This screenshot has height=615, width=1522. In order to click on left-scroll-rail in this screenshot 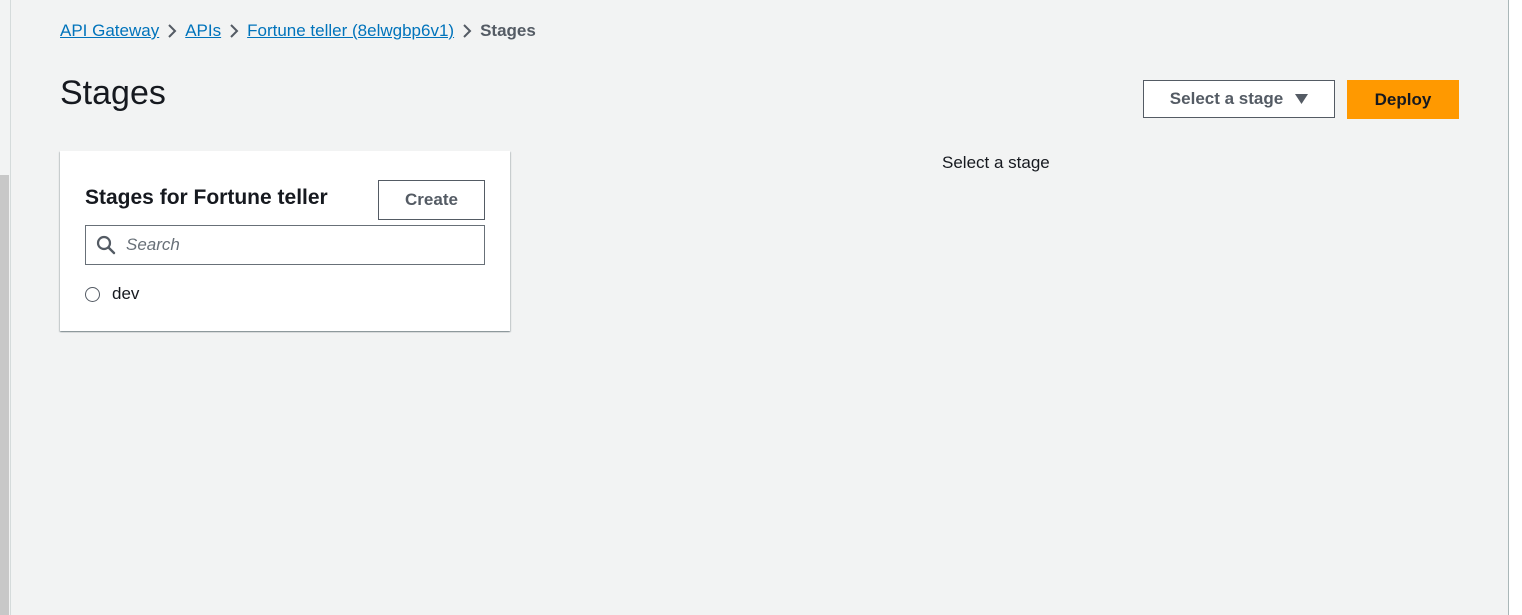, I will do `click(5, 307)`.